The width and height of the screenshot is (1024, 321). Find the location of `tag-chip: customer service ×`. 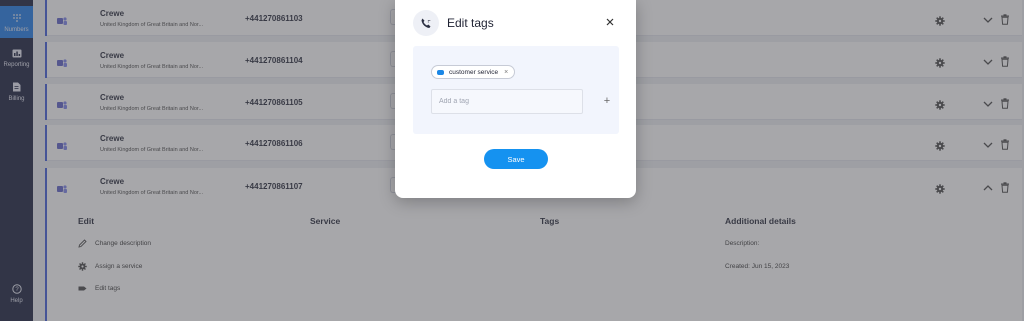

tag-chip: customer service × is located at coordinates (473, 72).